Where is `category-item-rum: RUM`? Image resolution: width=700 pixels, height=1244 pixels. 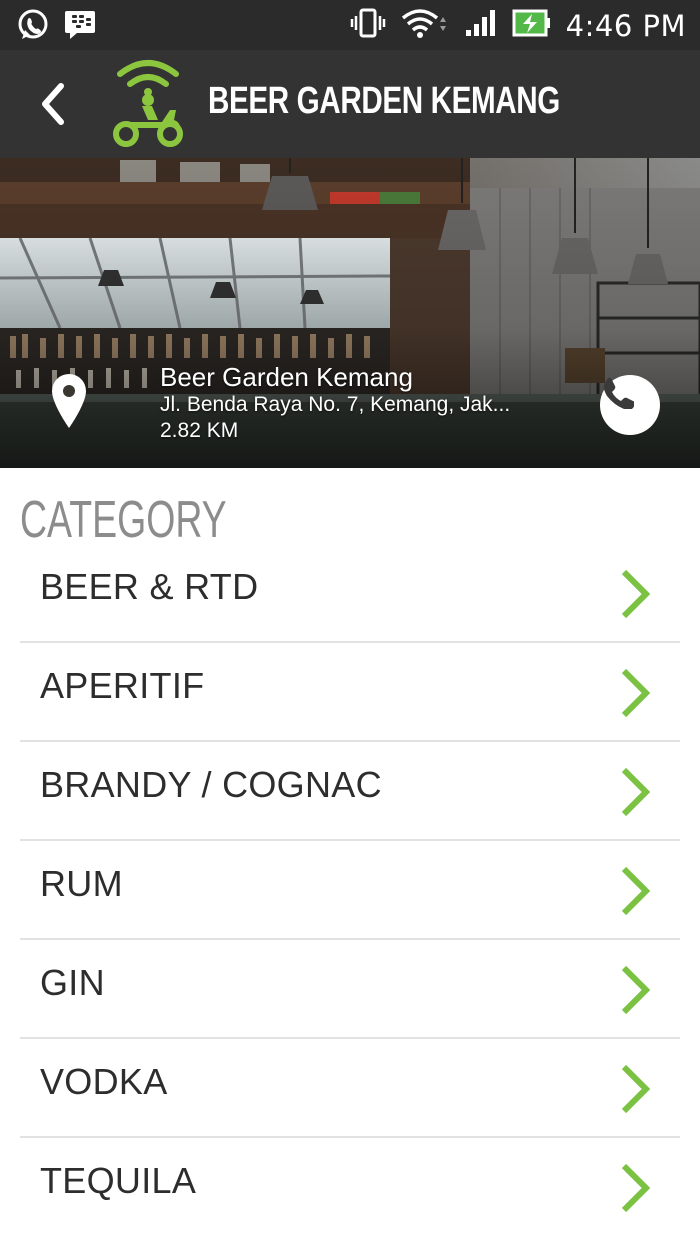
category-item-rum: RUM is located at coordinates (350, 890).